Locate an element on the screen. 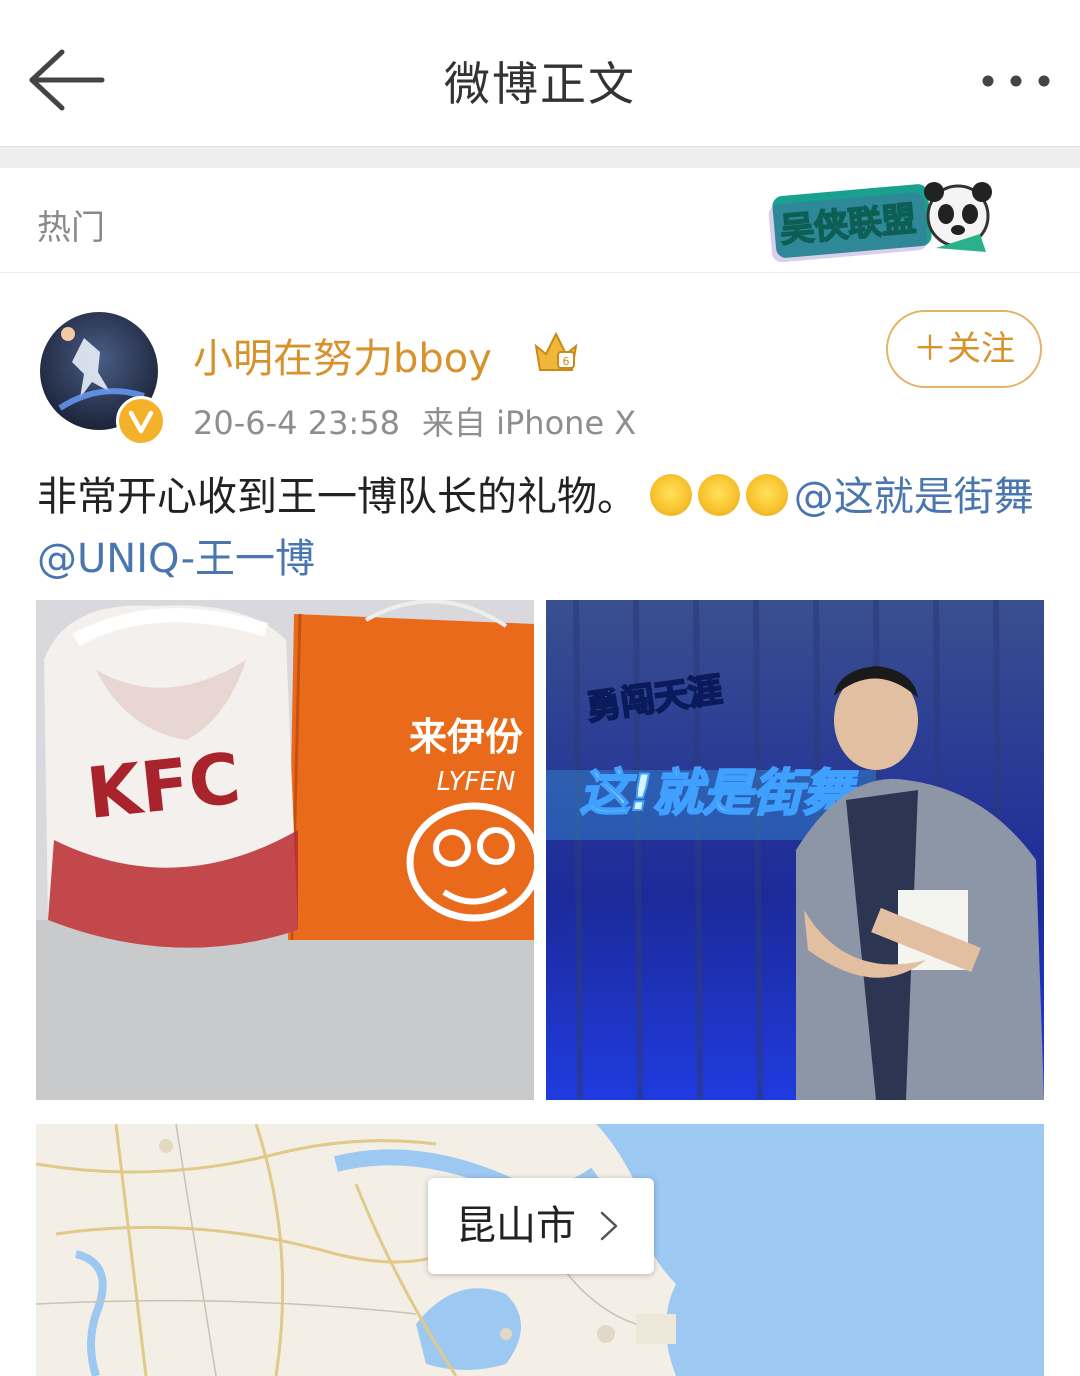  more-dots-icon is located at coordinates (1016, 81).